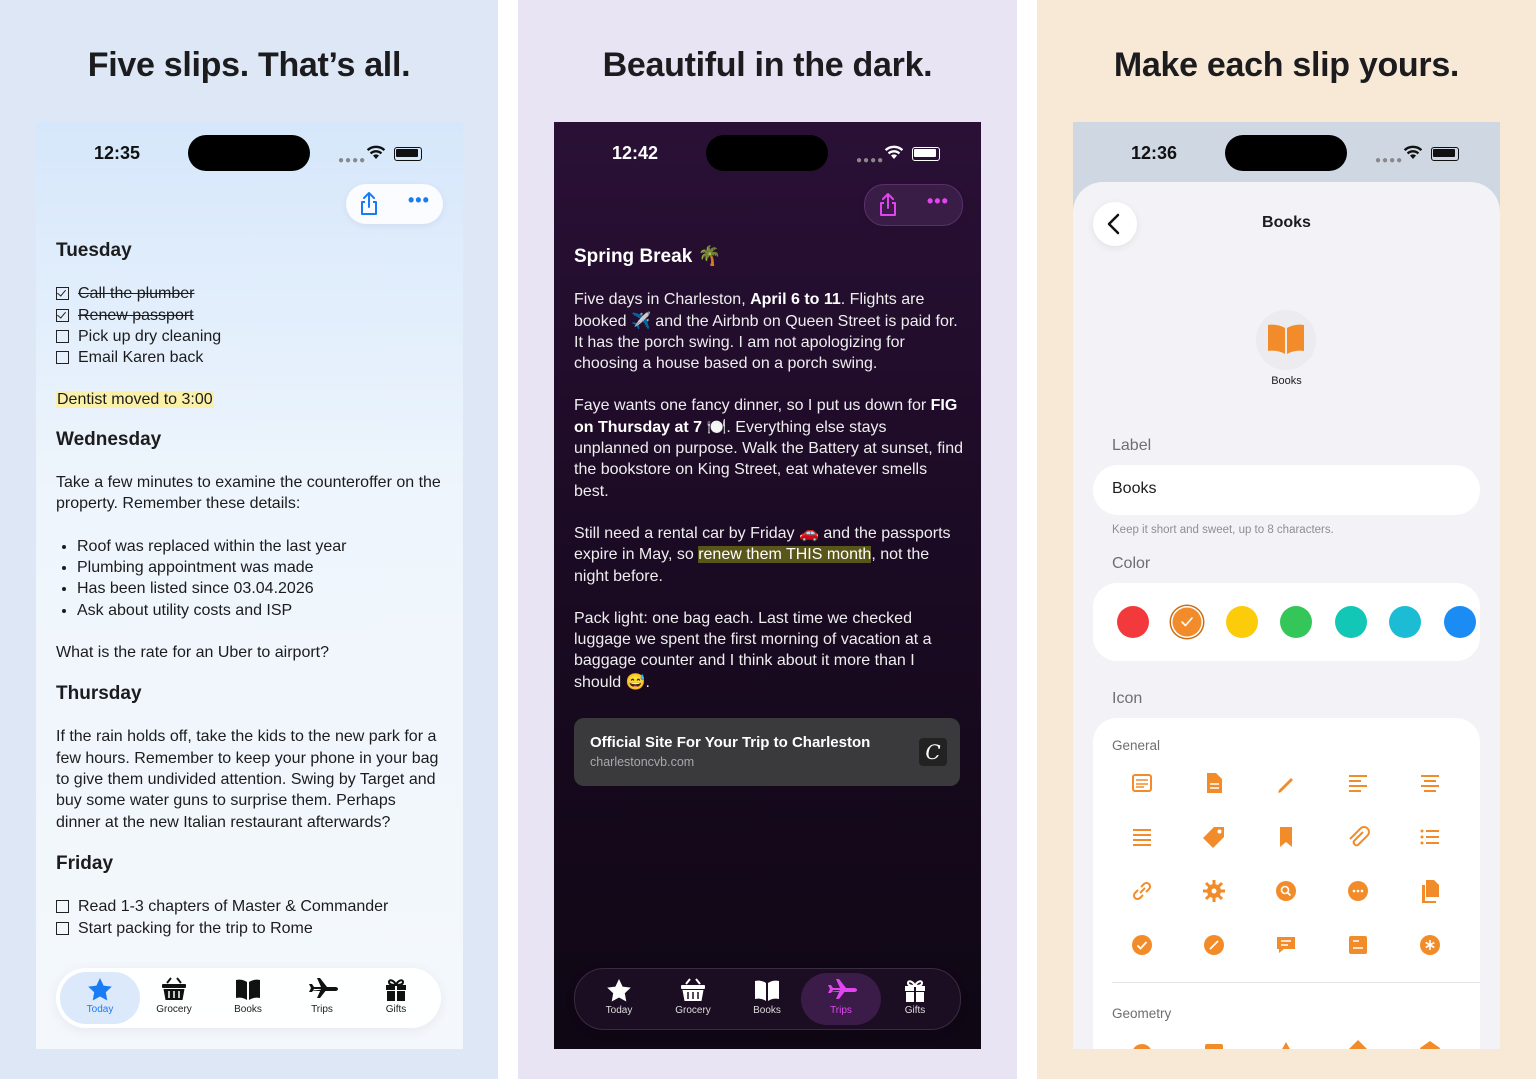 This screenshot has height=1079, width=1536. Describe the element at coordinates (1142, 891) in the screenshot. I see `link-icon` at that location.